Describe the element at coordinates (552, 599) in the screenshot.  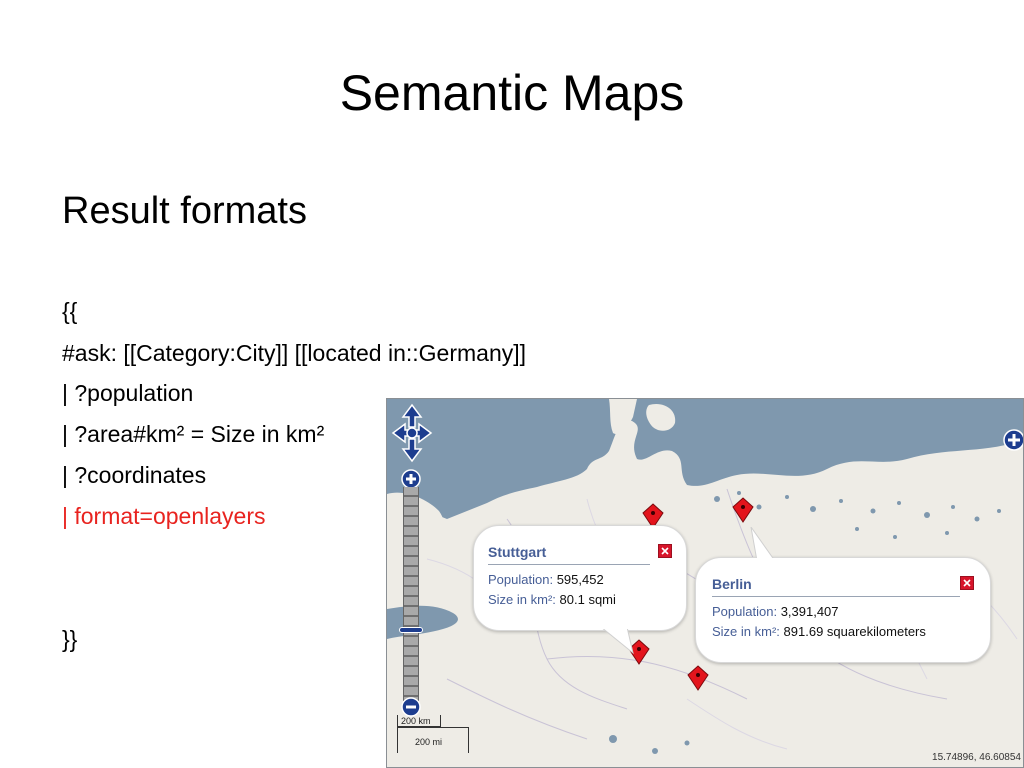
I see `popup-size: Size in km²: 80.1 sqmi` at that location.